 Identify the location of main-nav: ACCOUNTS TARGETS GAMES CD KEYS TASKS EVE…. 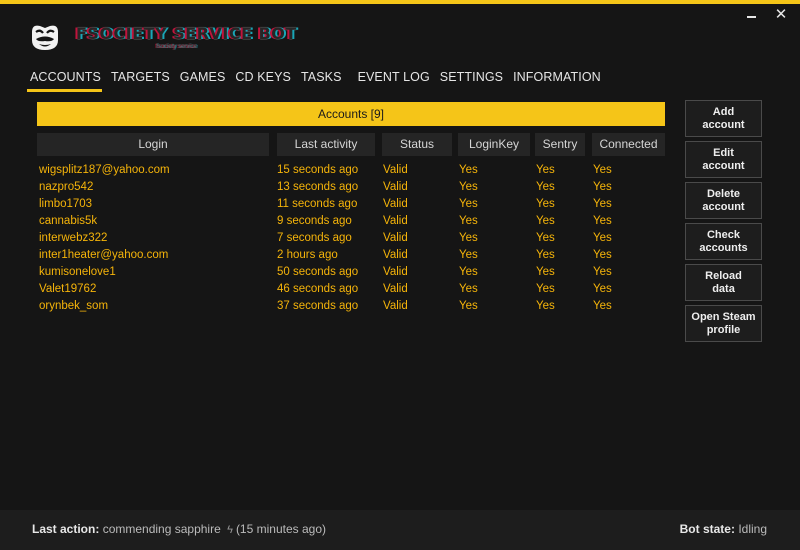
(320, 80).